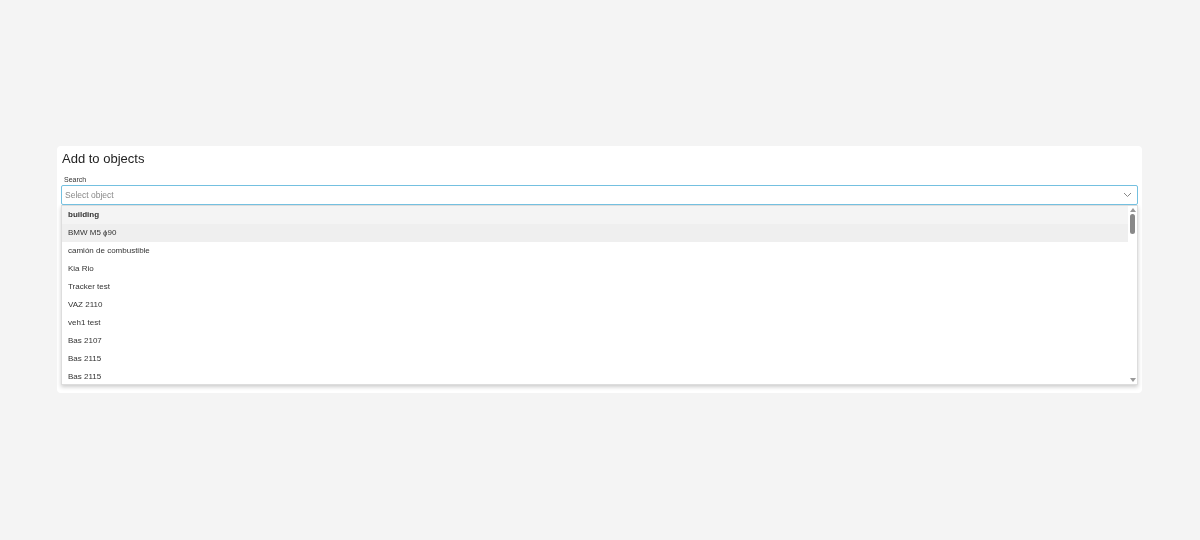 This screenshot has height=540, width=1200. What do you see at coordinates (104, 159) in the screenshot?
I see `dialog-title: Add to objects` at bounding box center [104, 159].